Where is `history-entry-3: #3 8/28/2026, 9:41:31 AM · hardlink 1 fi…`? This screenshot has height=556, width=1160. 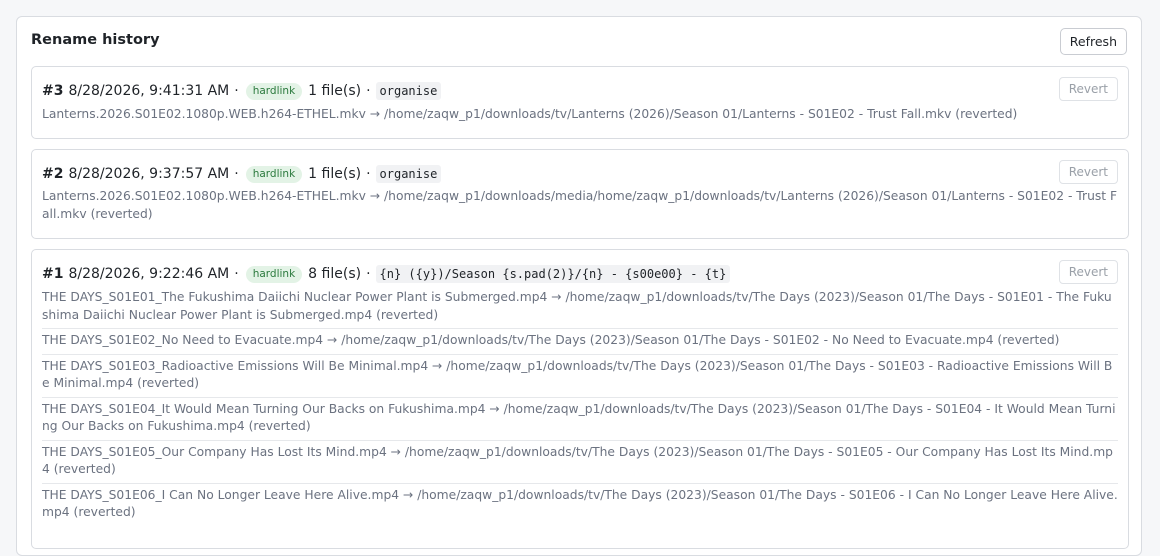
history-entry-3: #3 8/28/2026, 9:41:31 AM · hardlink 1 fi… is located at coordinates (580, 102).